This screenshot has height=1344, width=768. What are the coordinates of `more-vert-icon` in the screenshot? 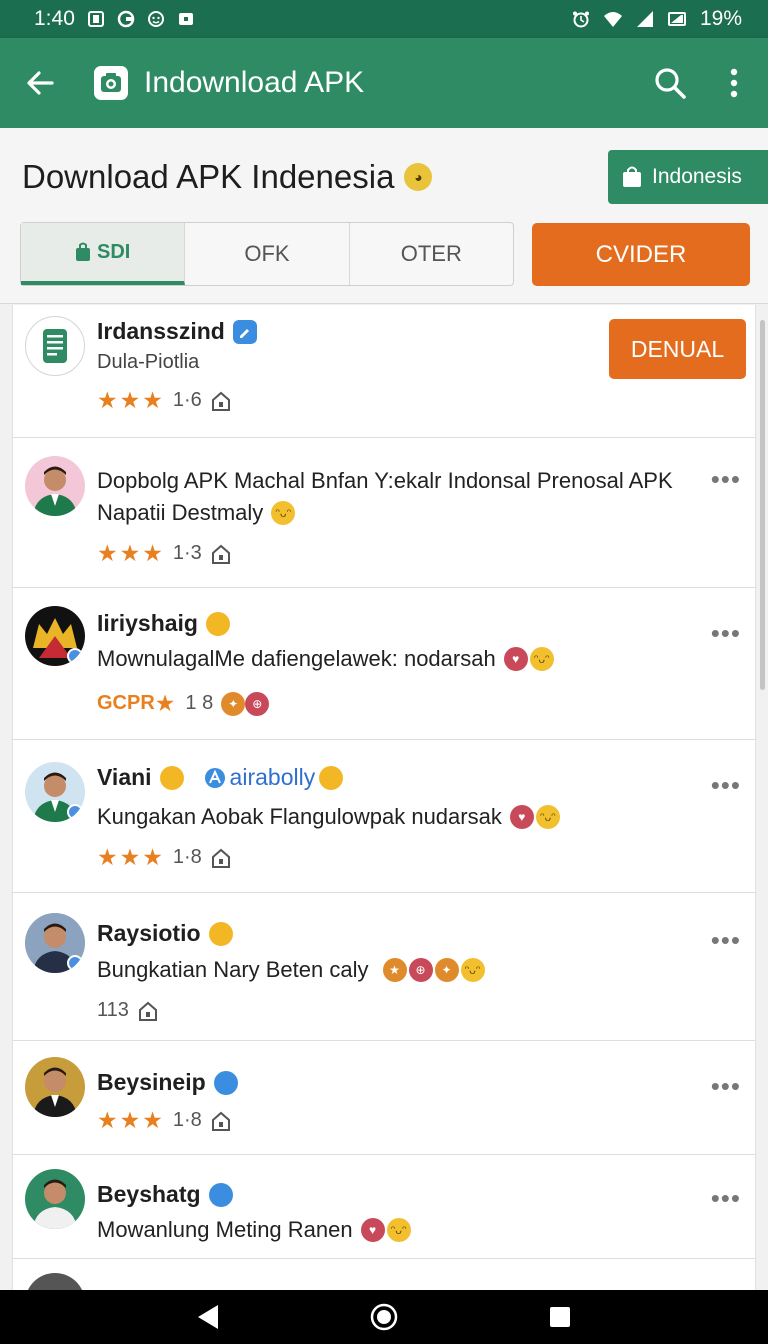 It's located at (734, 83).